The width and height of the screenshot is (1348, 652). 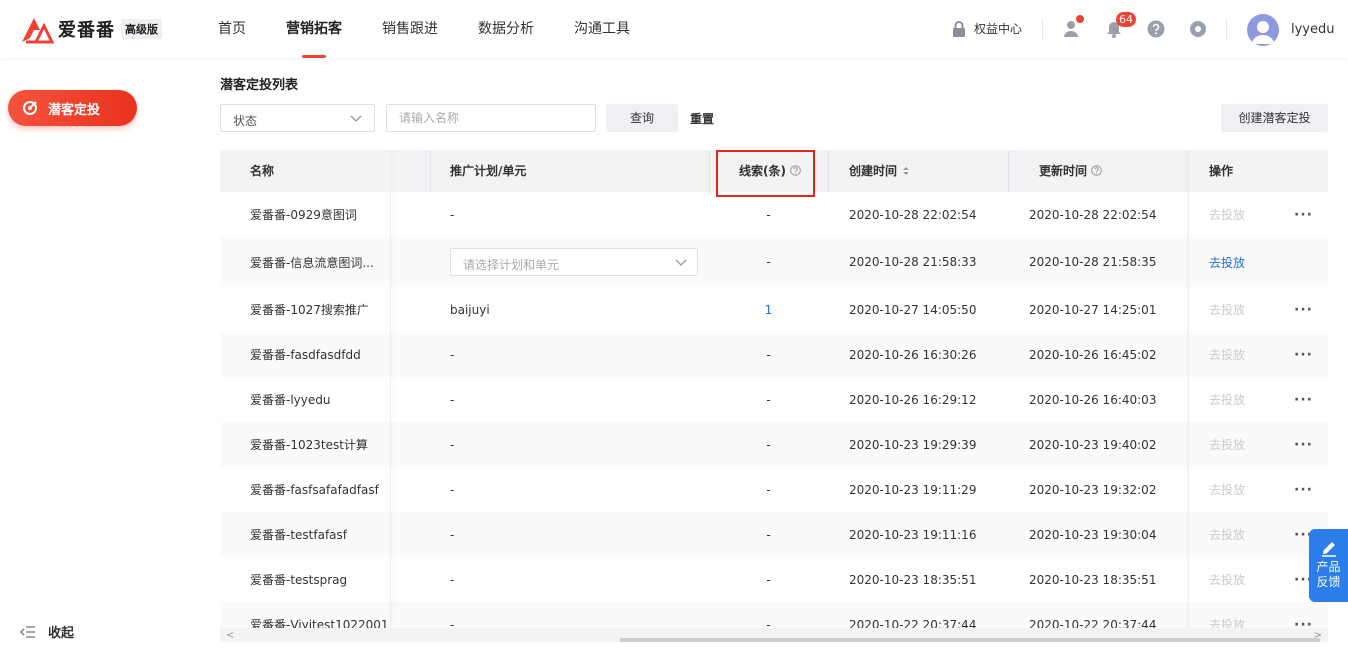 What do you see at coordinates (774, 635) in the screenshot?
I see `horizontal-scrollbar: < >` at bounding box center [774, 635].